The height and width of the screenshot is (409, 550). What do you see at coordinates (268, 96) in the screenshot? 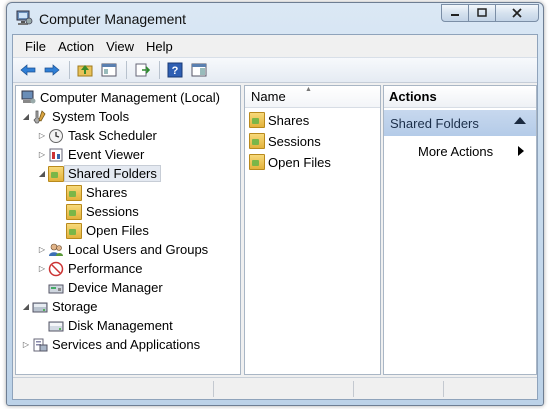
I see `column-header-label: Name` at bounding box center [268, 96].